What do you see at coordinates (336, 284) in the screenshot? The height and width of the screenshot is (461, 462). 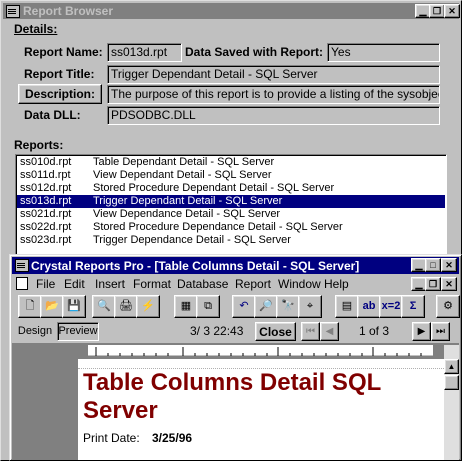 I see `menu-help: Help` at bounding box center [336, 284].